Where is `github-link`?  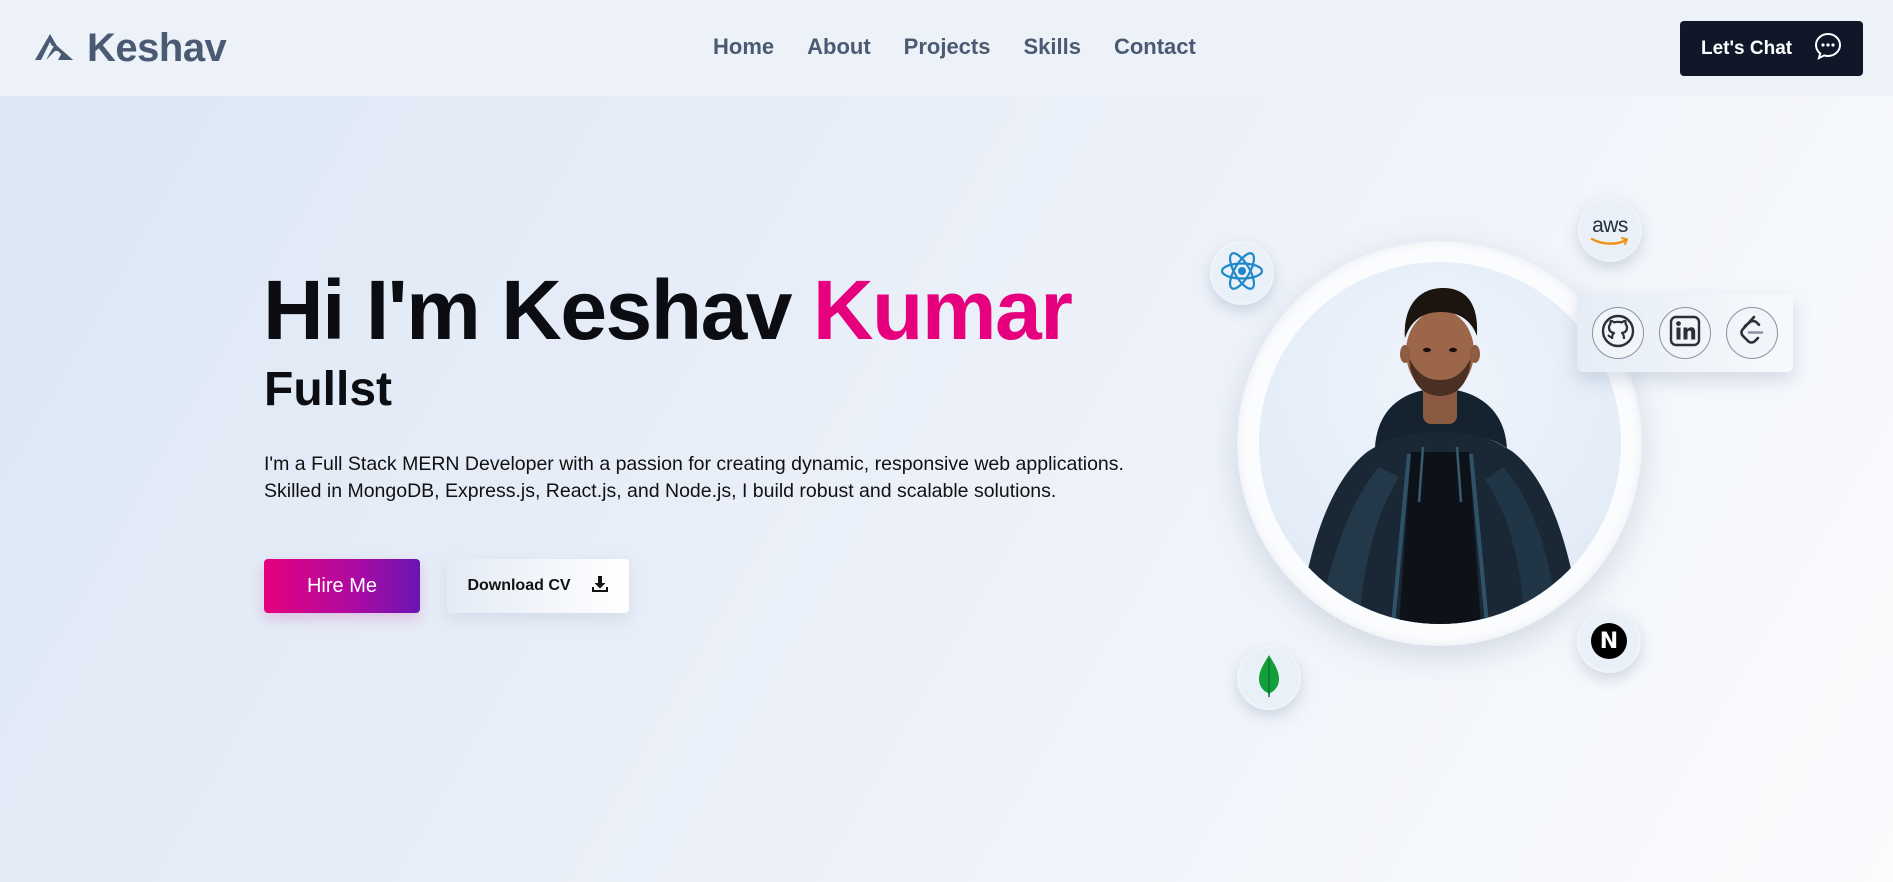 github-link is located at coordinates (1618, 333).